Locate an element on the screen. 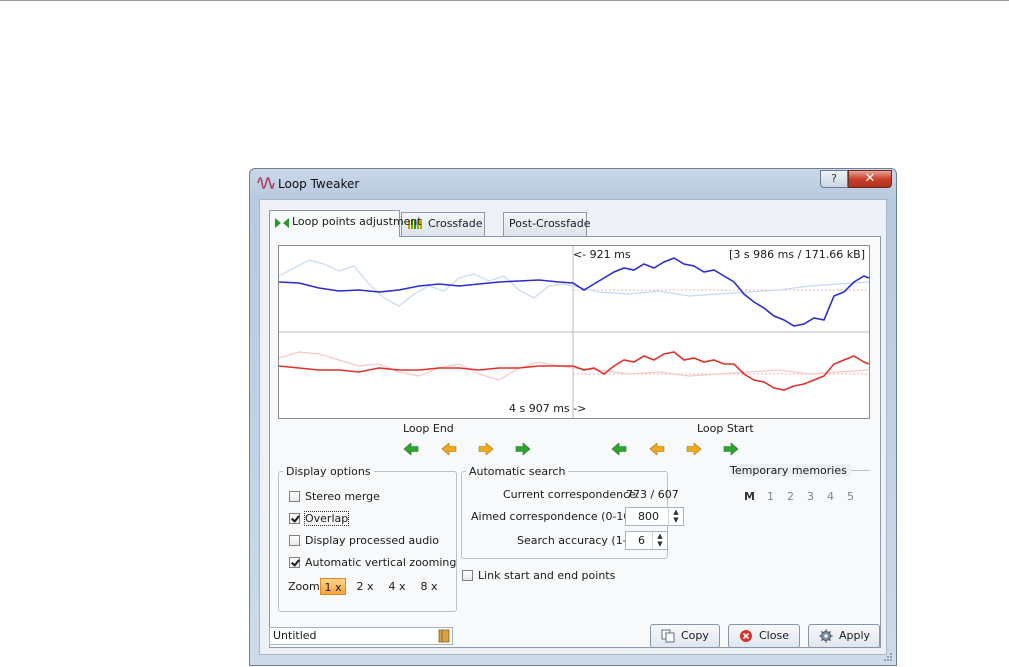 The image size is (1009, 667). zoom-8x-button: 8 x is located at coordinates (429, 586).